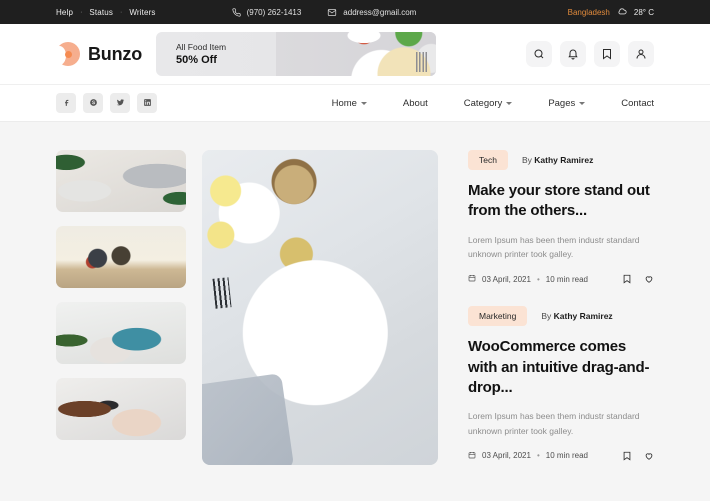 The height and width of the screenshot is (501, 710). I want to click on bunzo-logo-icon, so click(66, 54).